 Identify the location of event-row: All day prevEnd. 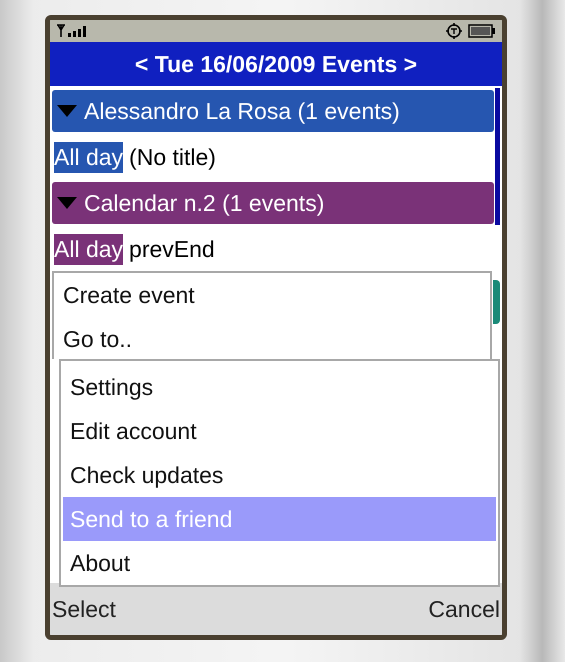
(273, 249).